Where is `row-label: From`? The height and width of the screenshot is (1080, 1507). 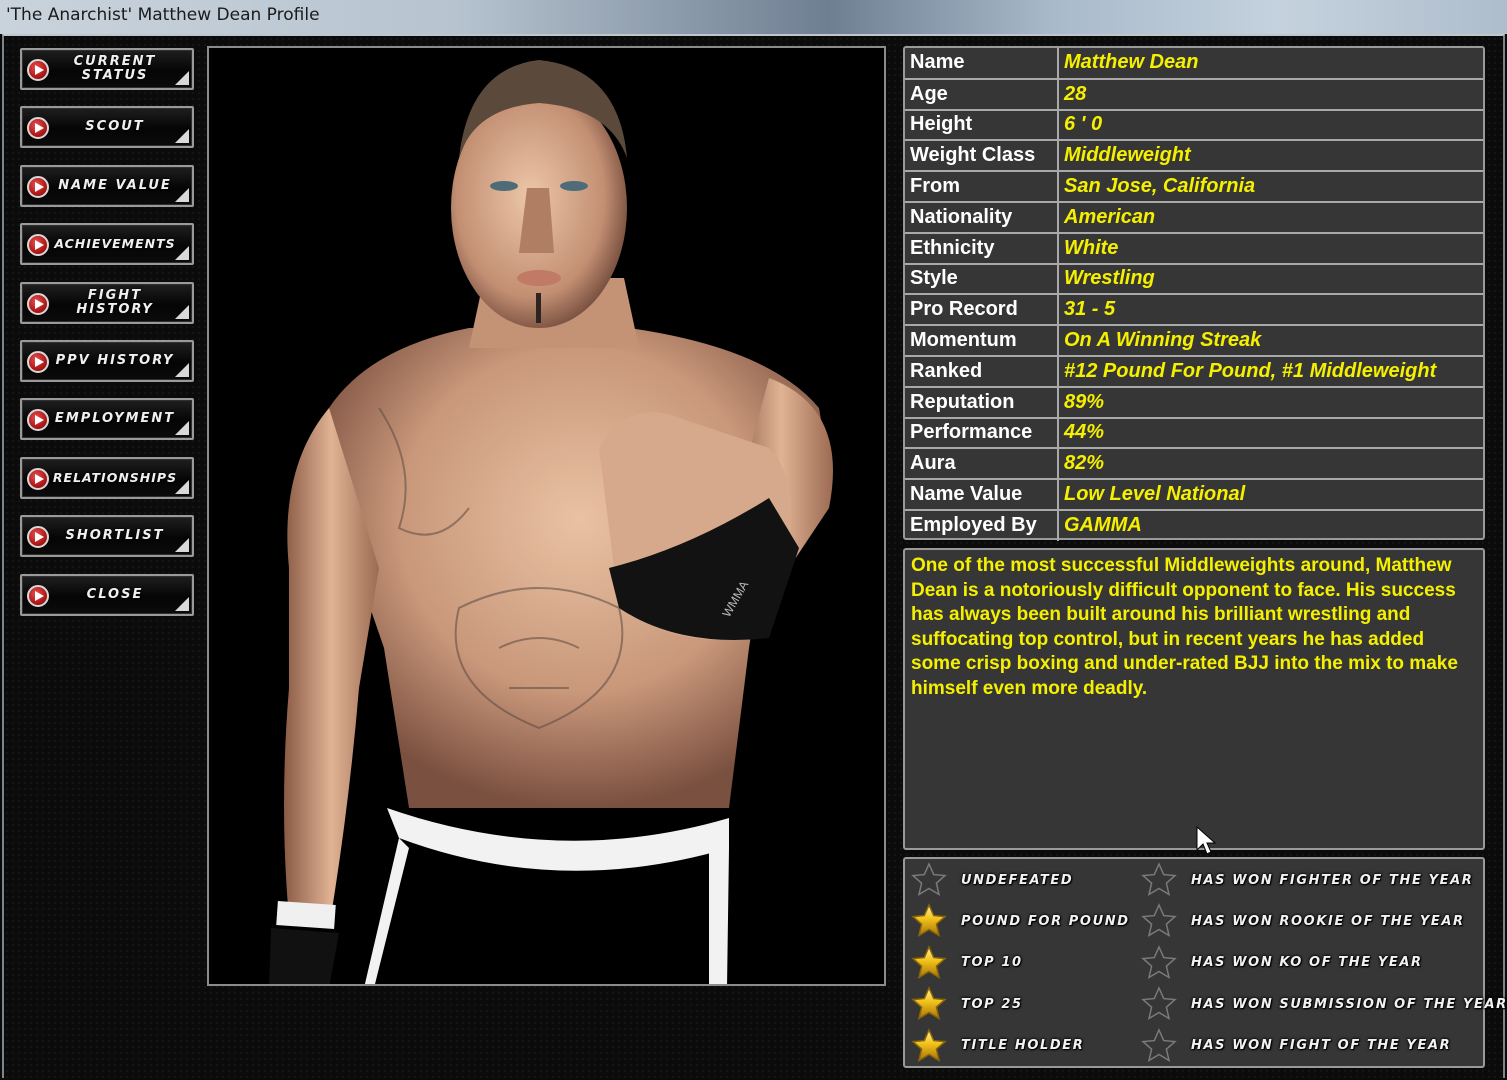 row-label: From is located at coordinates (982, 187).